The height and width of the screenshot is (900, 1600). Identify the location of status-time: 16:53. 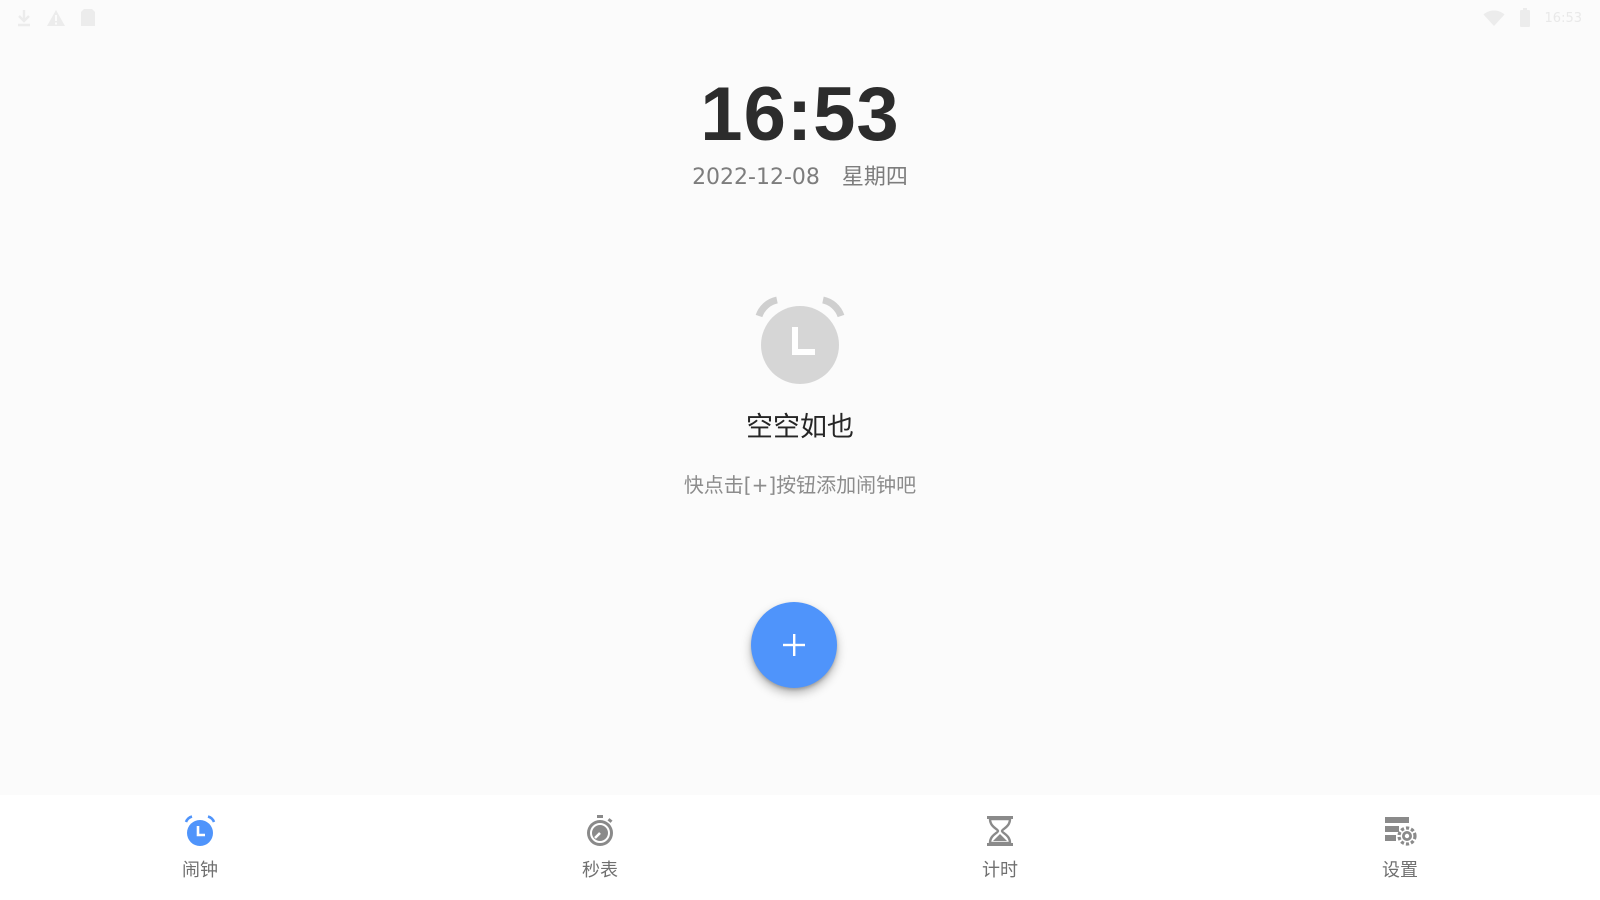
(1563, 18).